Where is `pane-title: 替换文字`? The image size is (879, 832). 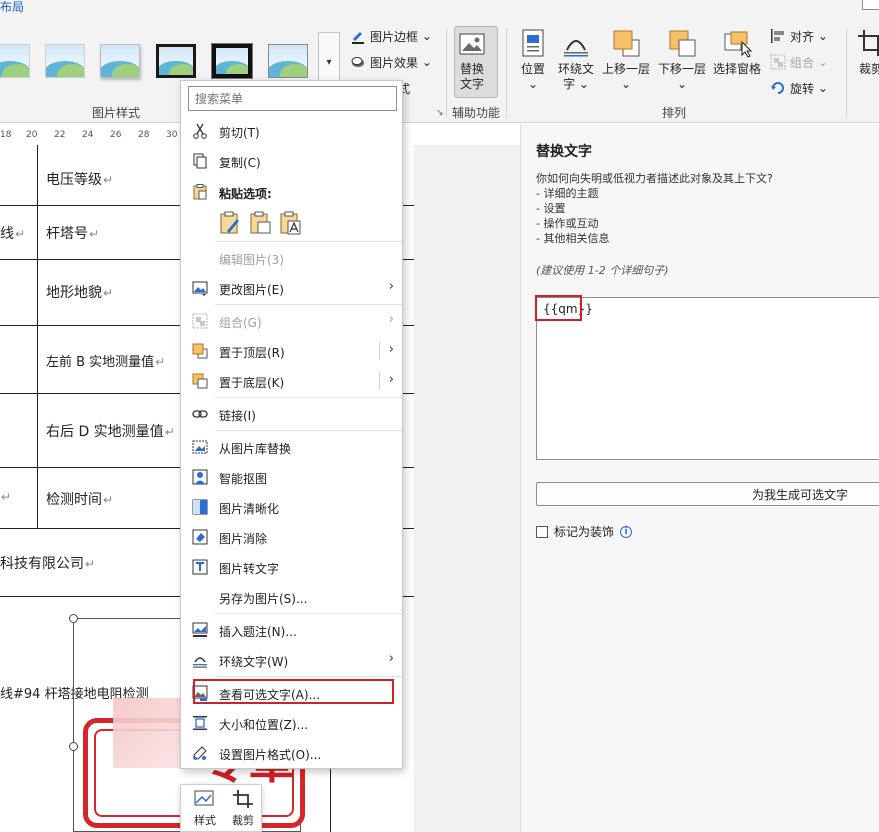
pane-title: 替换文字 is located at coordinates (564, 152).